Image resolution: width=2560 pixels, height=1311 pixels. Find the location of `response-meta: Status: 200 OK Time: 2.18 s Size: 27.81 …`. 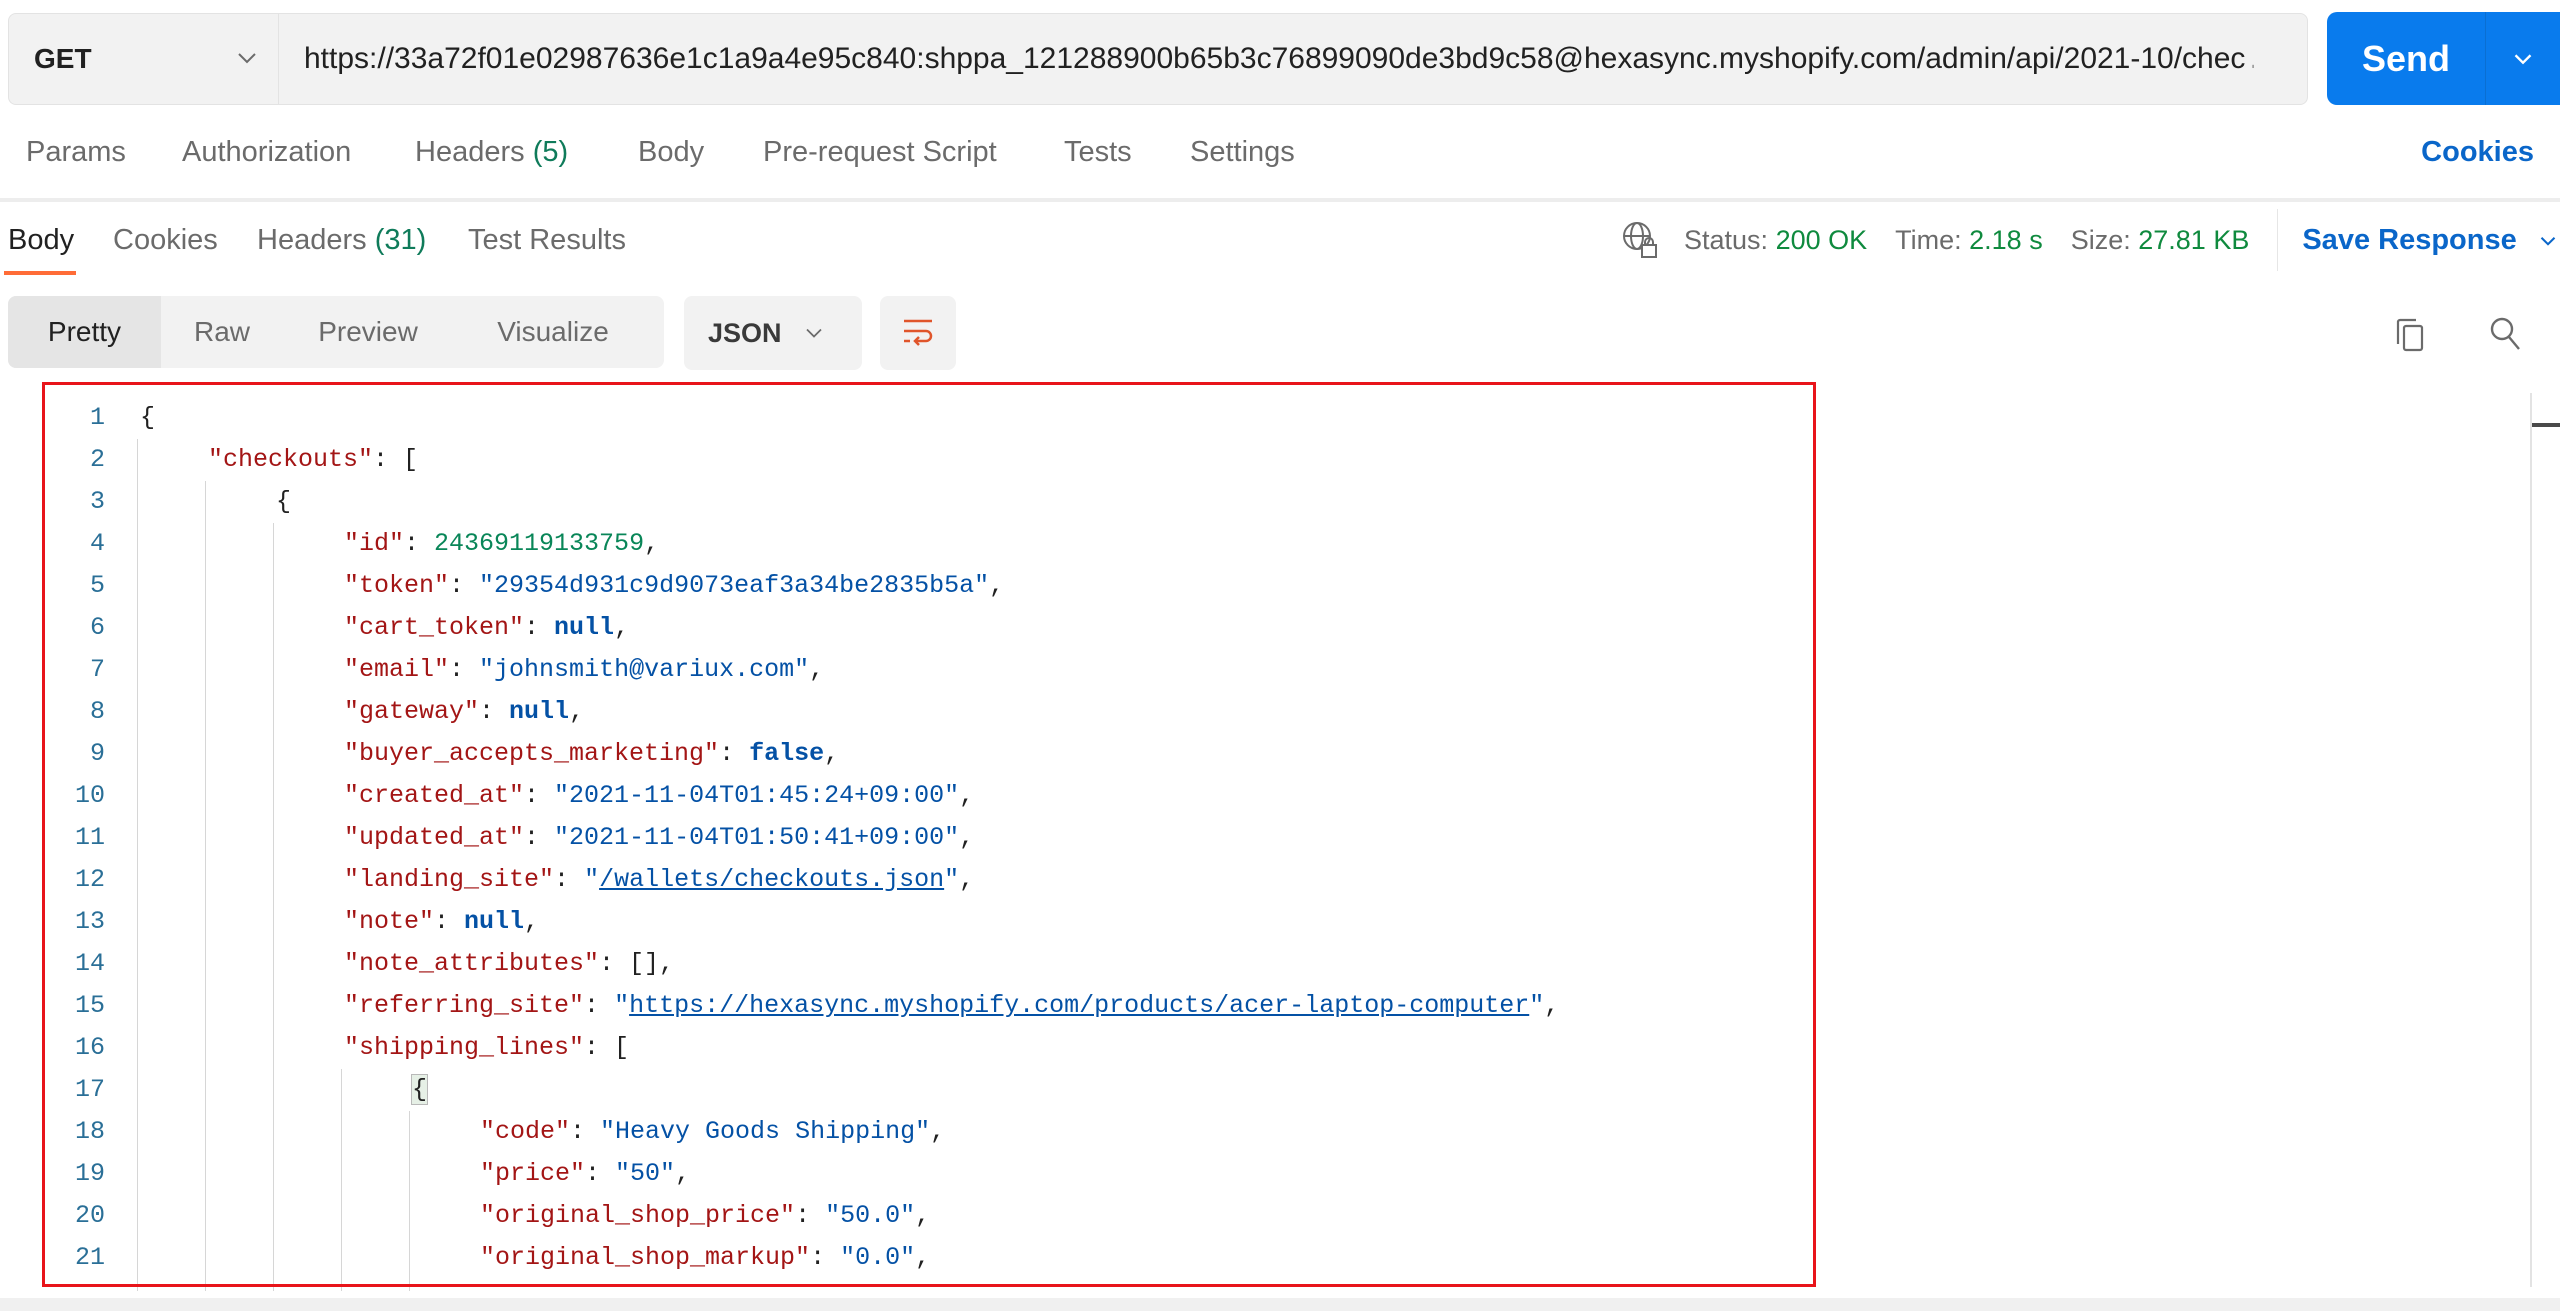

response-meta: Status: 200 OK Time: 2.18 s Size: 27.81 … is located at coordinates (2090, 240).